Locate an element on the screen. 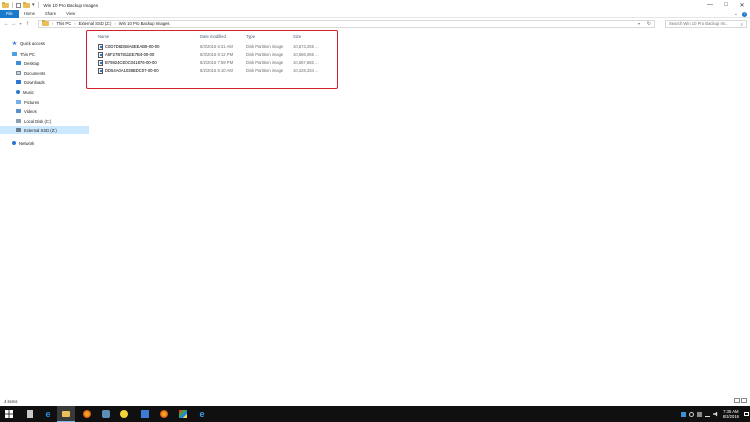 This screenshot has width=750, height=422. taskbar-ie: e is located at coordinates (202, 414).